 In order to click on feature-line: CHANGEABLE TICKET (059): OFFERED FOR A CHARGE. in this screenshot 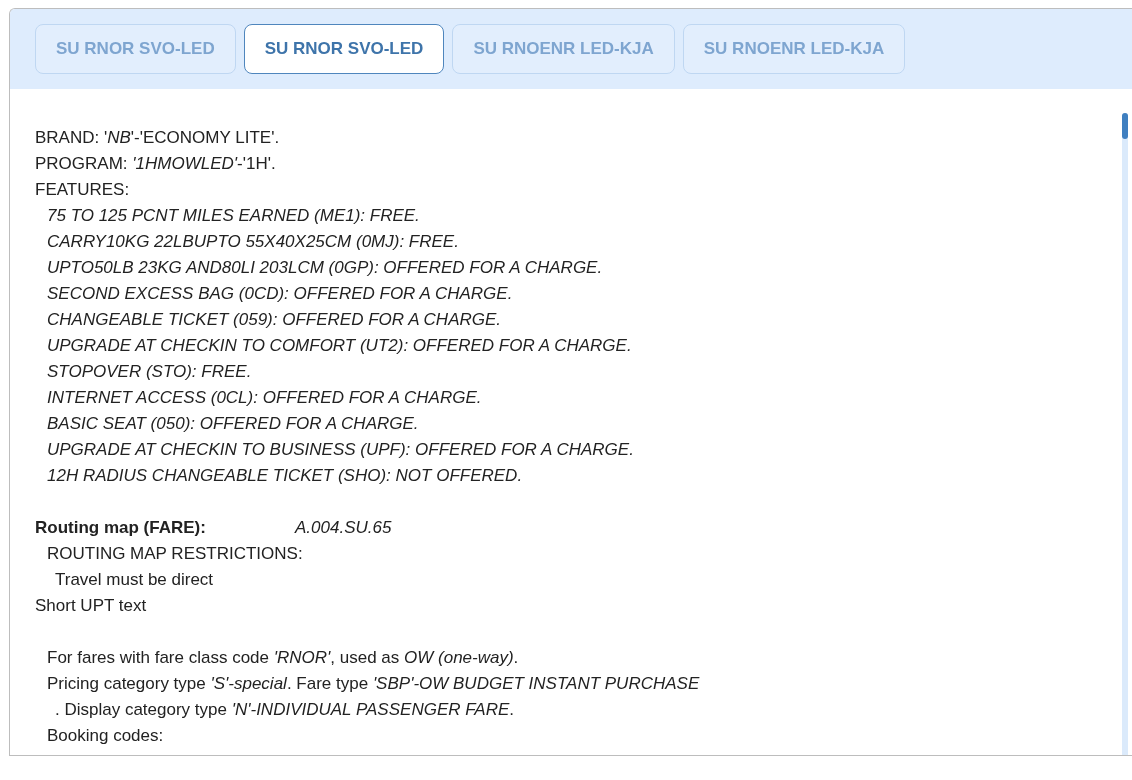, I will do `click(274, 320)`.